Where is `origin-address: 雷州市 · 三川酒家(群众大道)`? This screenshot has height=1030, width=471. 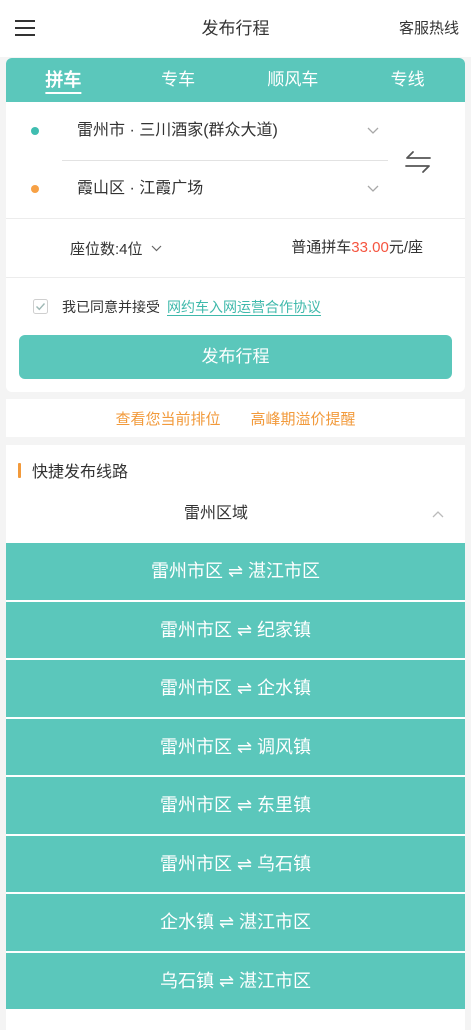 origin-address: 雷州市 · 三川酒家(群众大道) is located at coordinates (177, 130).